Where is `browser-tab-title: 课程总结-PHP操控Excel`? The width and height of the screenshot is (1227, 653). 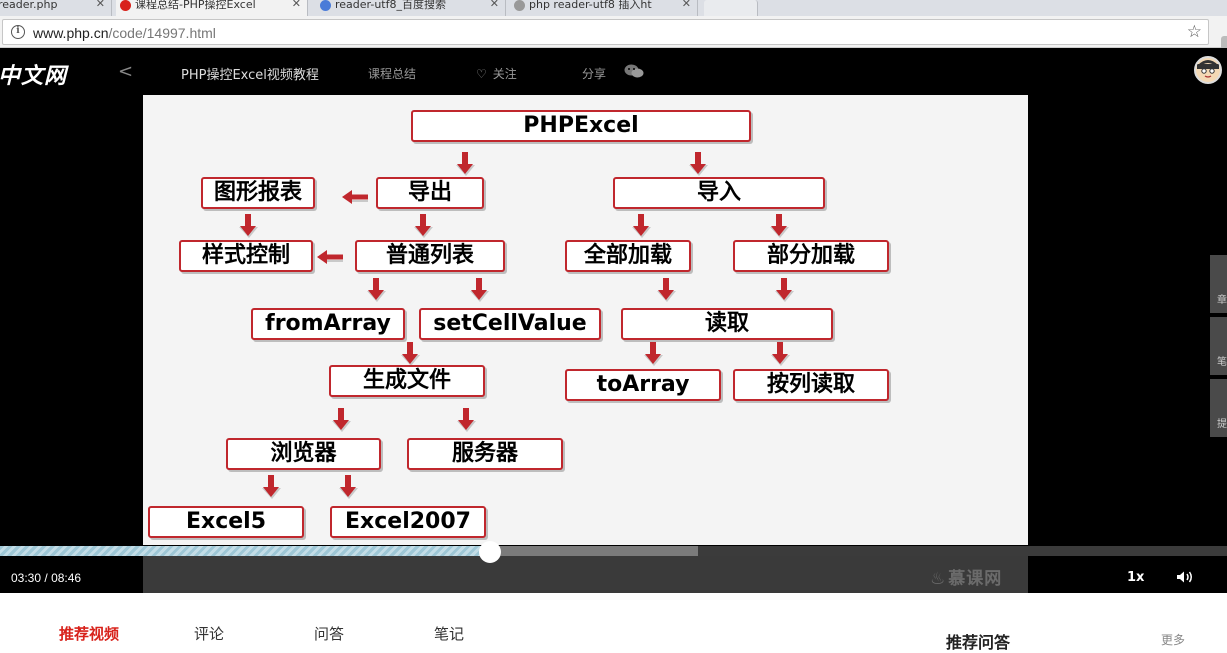
browser-tab-title: 课程总结-PHP操控Excel is located at coordinates (195, 5).